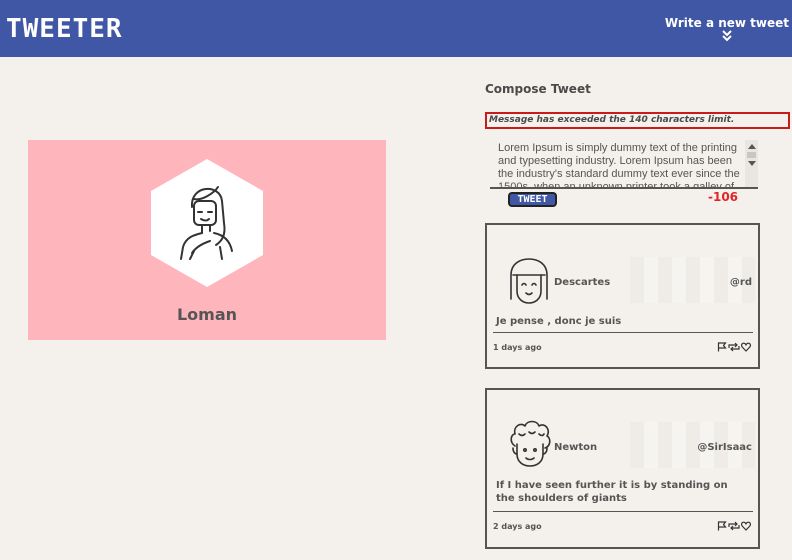  I want to click on write-new-tweet-button: Write a new tweet, so click(727, 29).